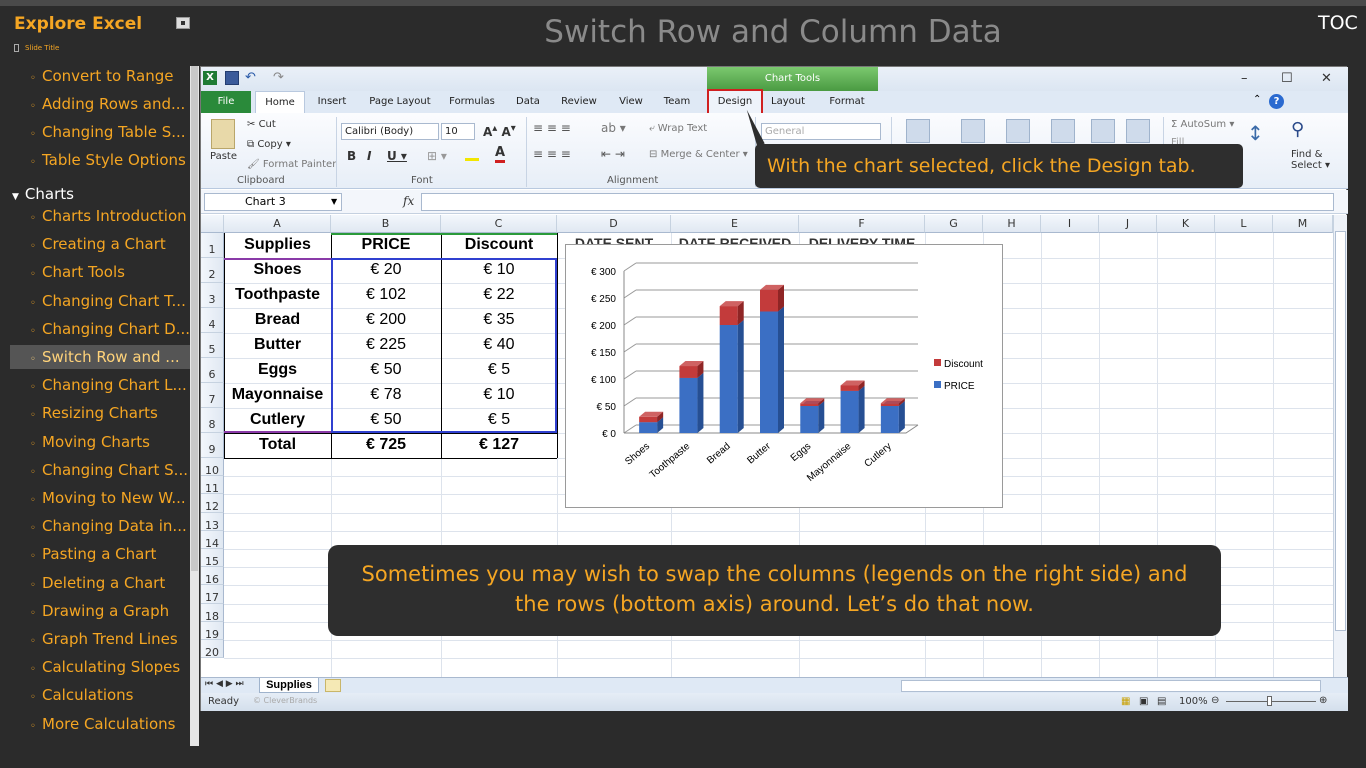  Describe the element at coordinates (437, 156) in the screenshot. I see `borders-icon: ⊞ ▾` at that location.